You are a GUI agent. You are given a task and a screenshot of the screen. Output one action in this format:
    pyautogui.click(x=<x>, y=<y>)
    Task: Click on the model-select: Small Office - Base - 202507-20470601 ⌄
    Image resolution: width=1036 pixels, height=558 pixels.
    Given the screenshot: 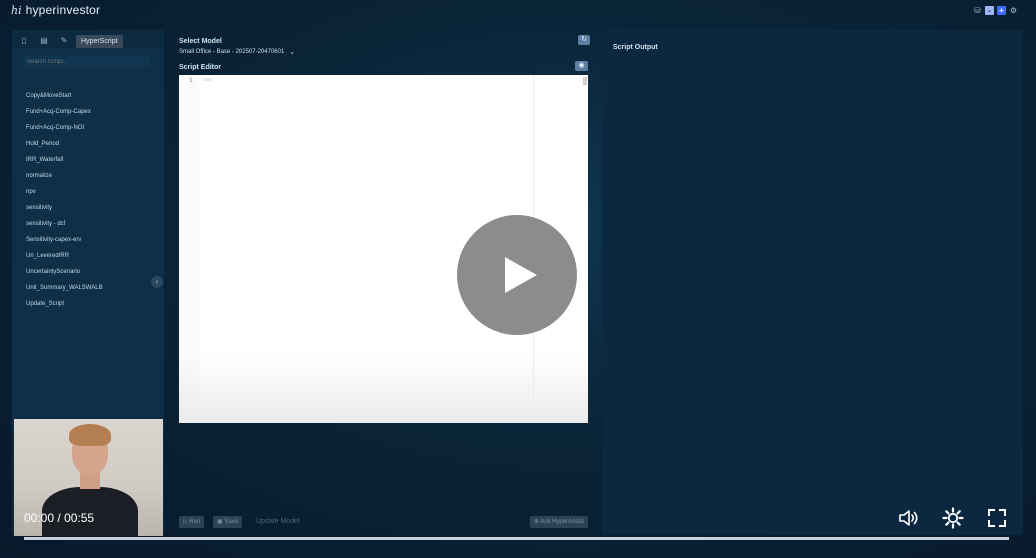 What is the action you would take?
    pyautogui.click(x=249, y=51)
    